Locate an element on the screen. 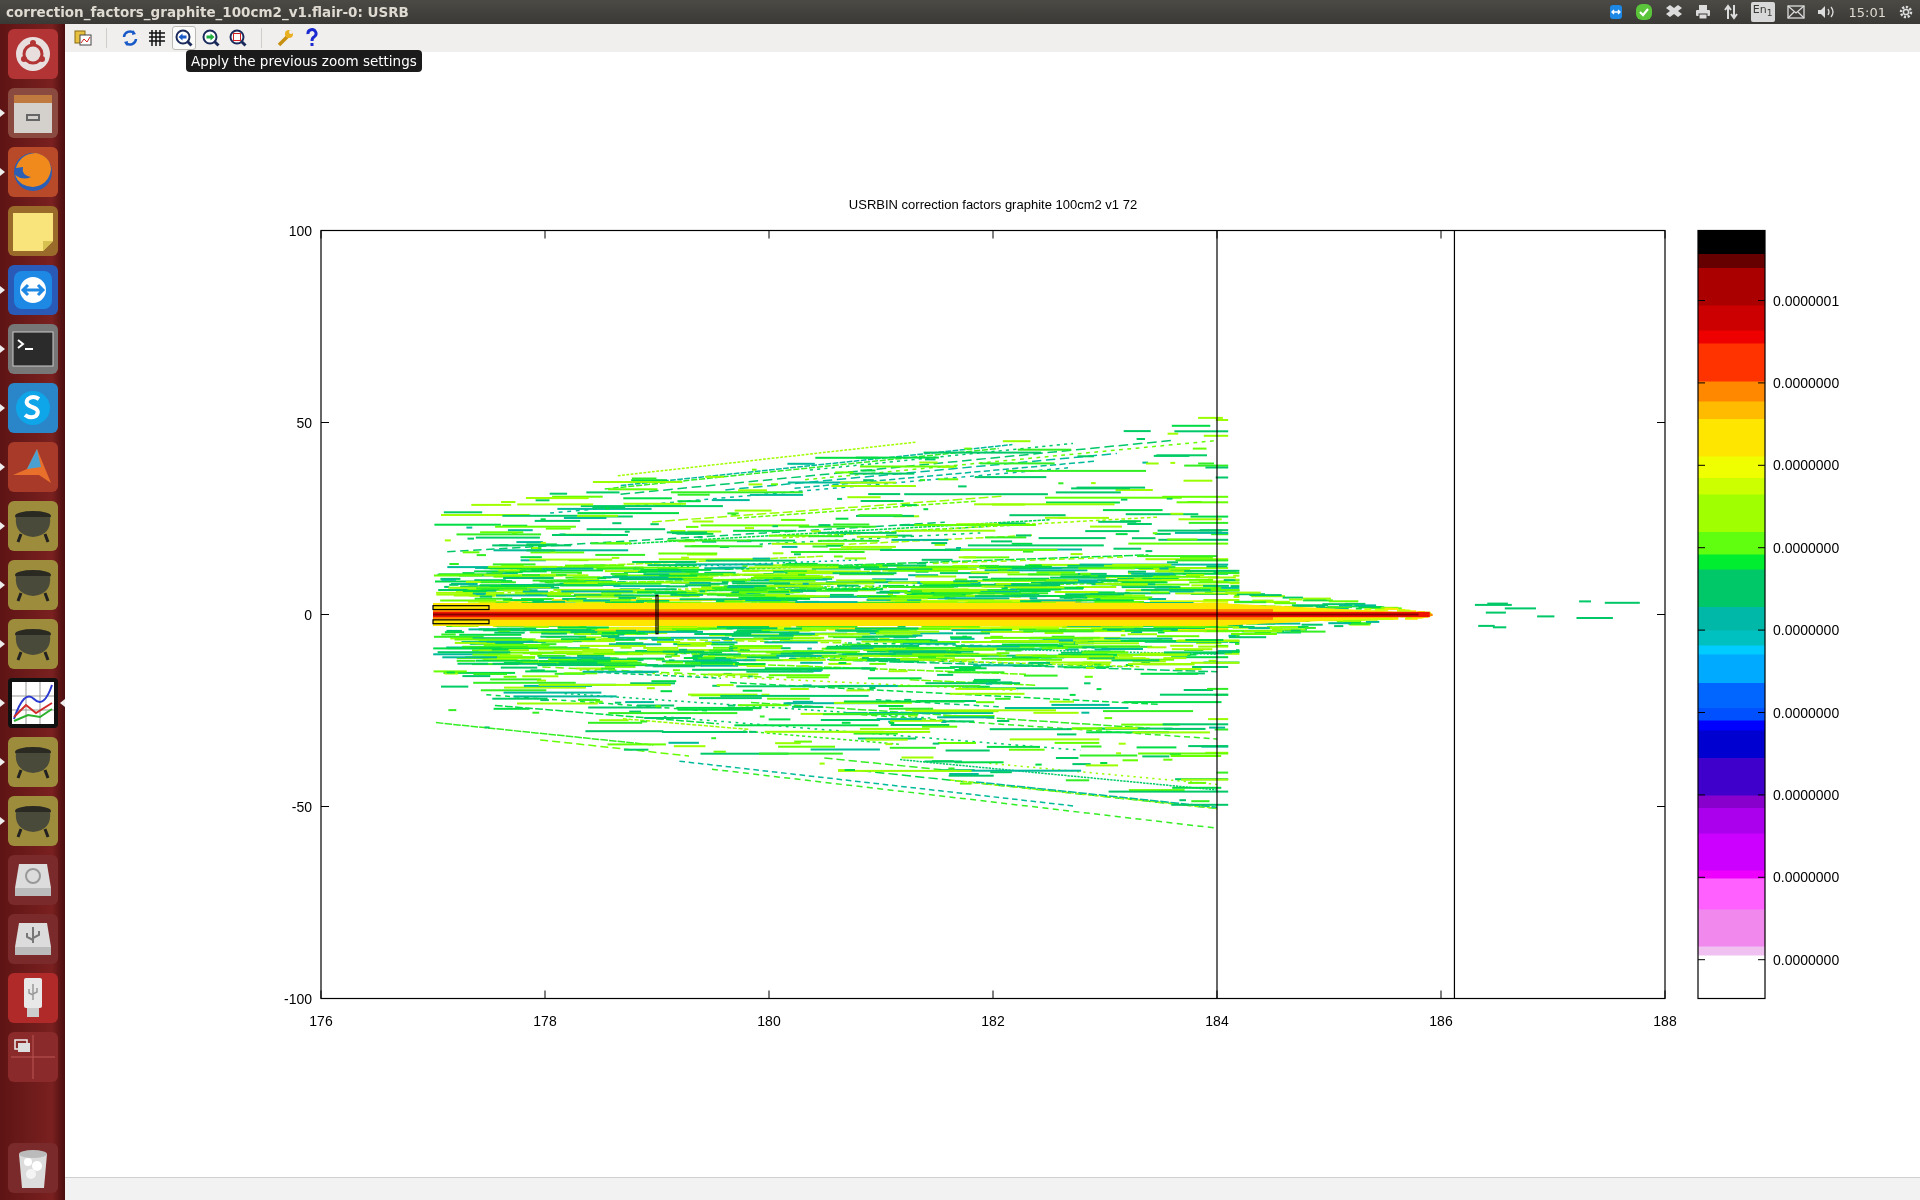 The image size is (1920, 1200). zoom-back-button is located at coordinates (184, 38).